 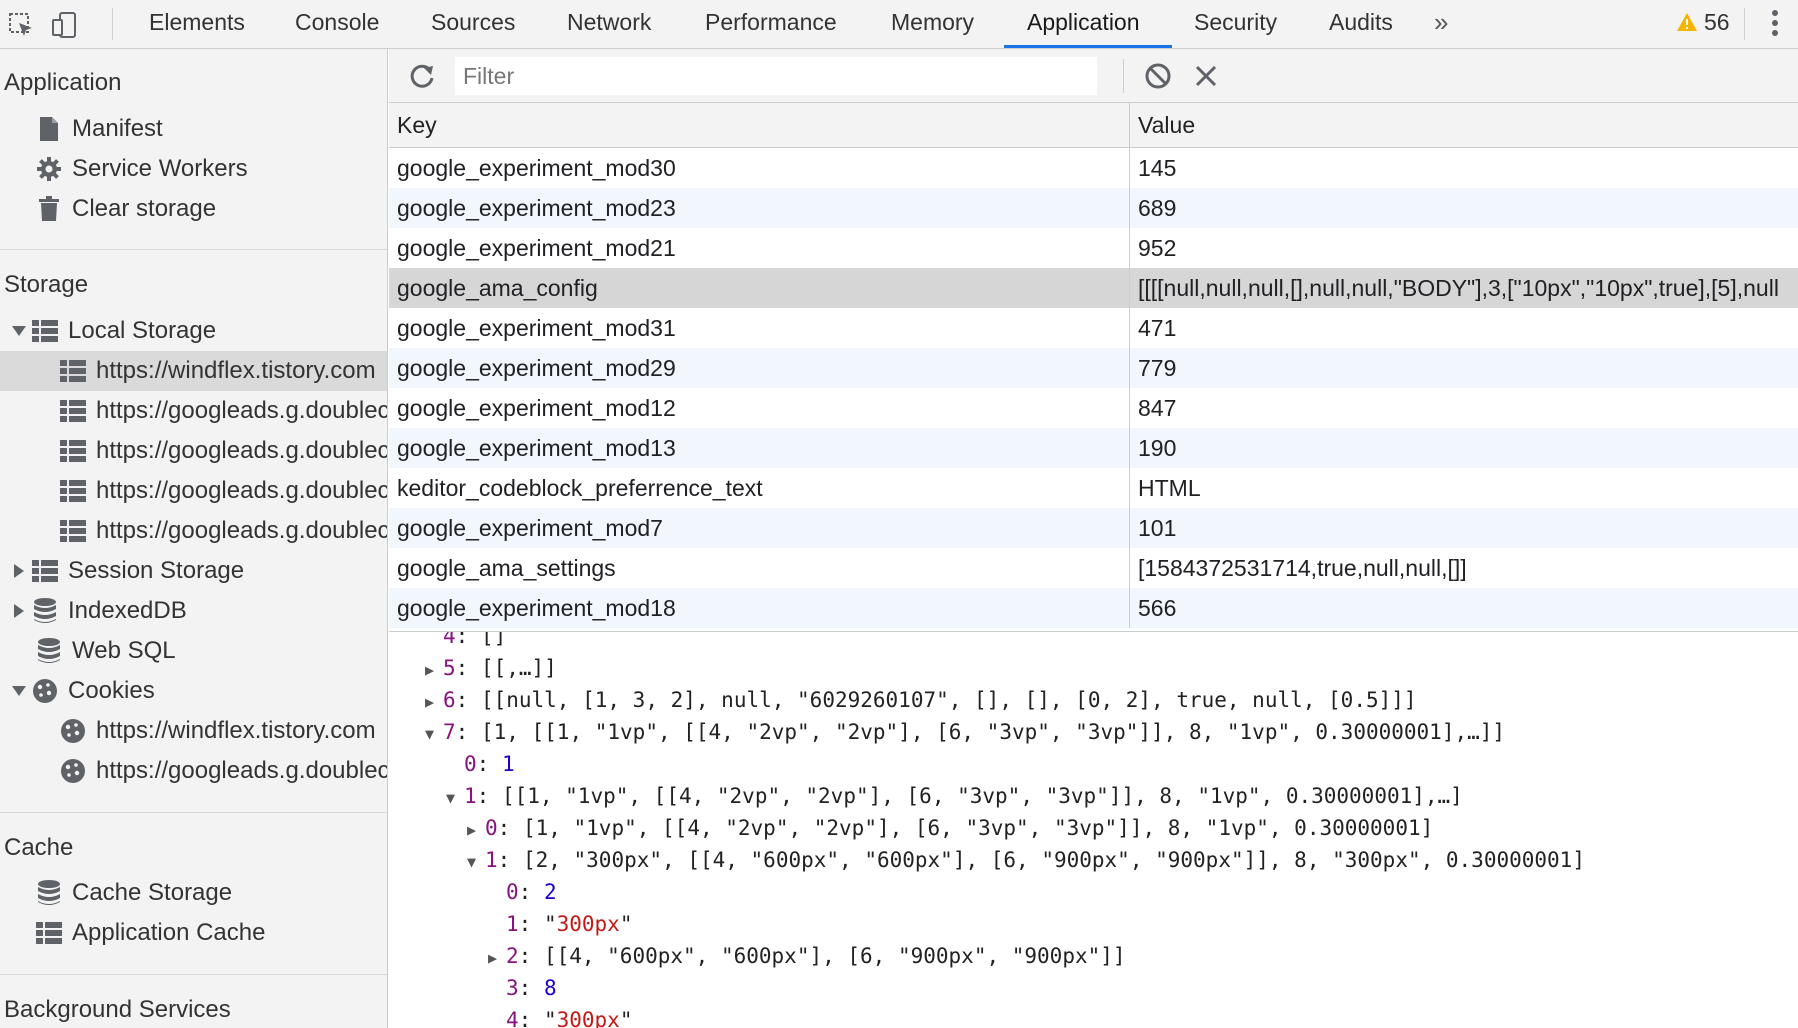 What do you see at coordinates (550, 988) in the screenshot?
I see `tree-value: 8` at bounding box center [550, 988].